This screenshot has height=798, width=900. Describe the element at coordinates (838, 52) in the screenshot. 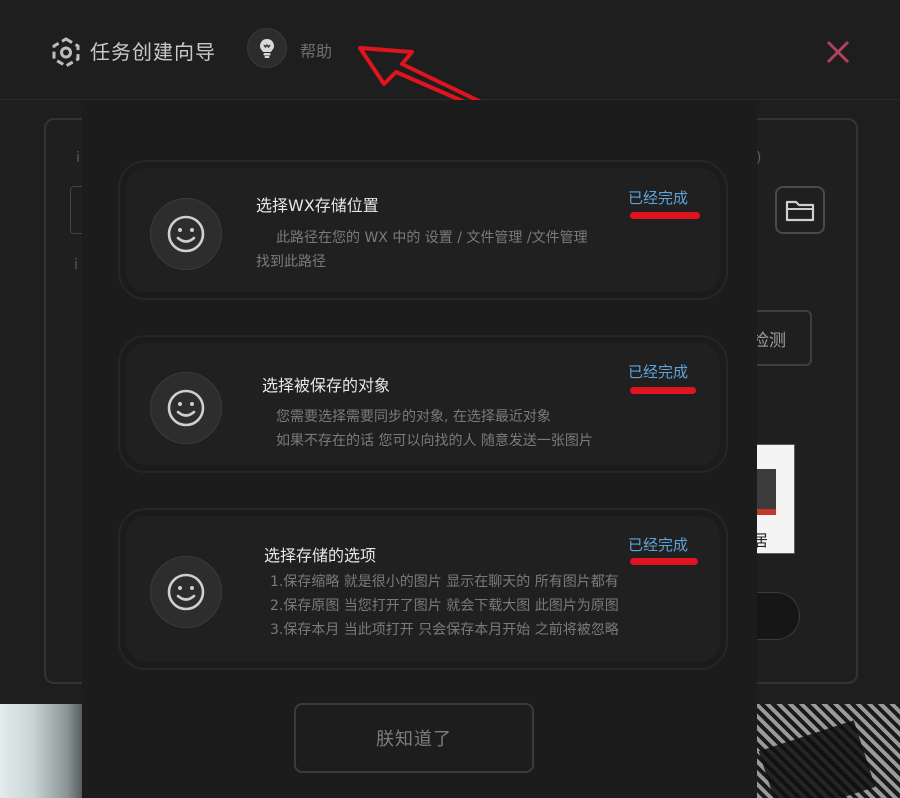

I see `close-icon` at that location.